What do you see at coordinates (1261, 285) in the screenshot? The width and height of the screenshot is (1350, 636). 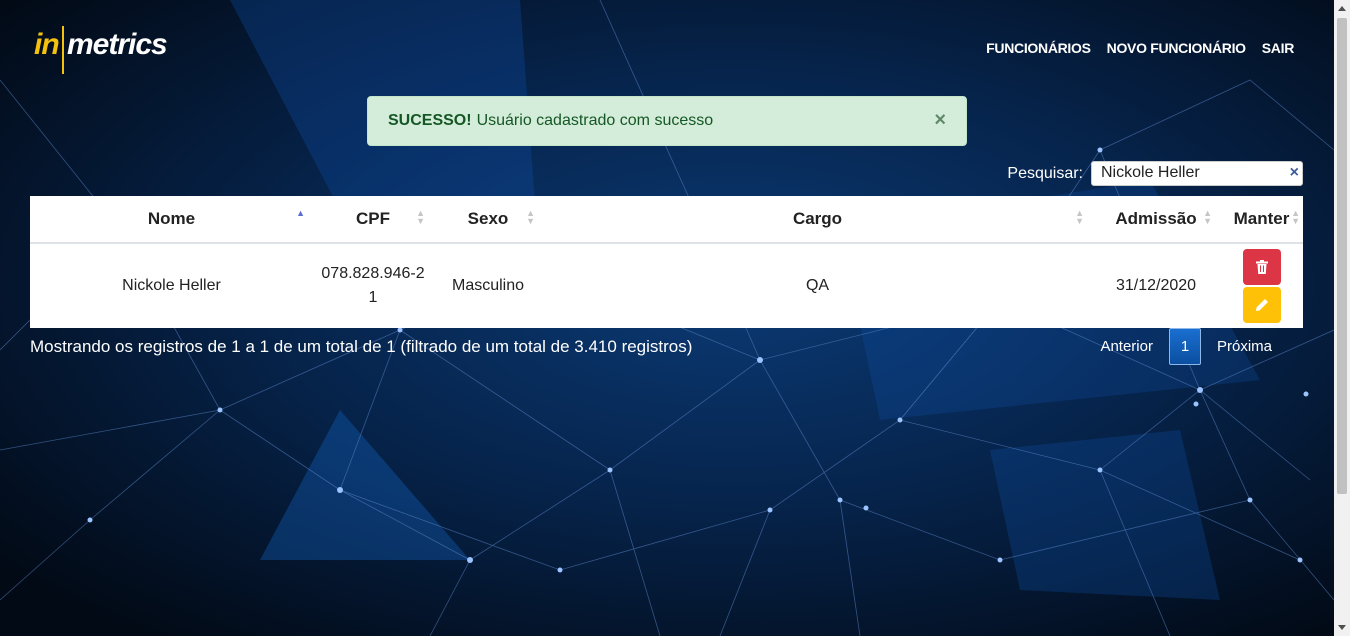 I see `cell-manter` at bounding box center [1261, 285].